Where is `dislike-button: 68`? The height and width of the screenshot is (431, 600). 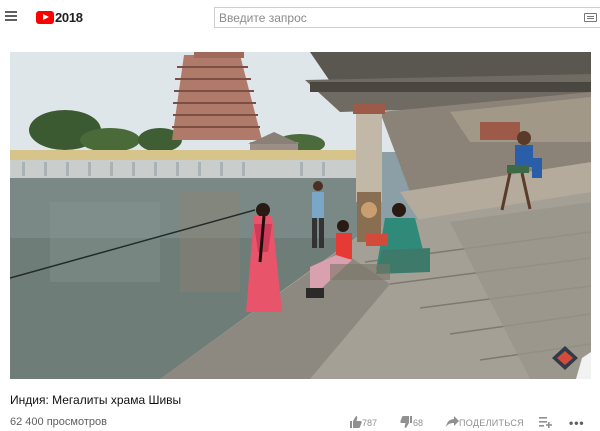 dislike-button: 68 is located at coordinates (411, 422).